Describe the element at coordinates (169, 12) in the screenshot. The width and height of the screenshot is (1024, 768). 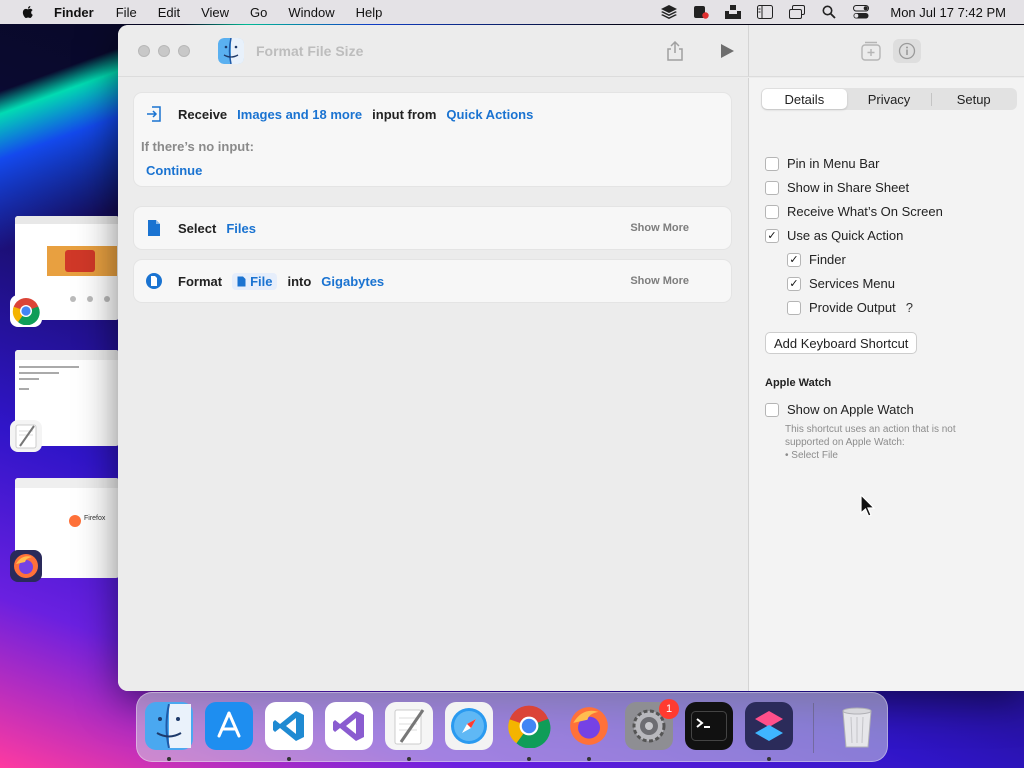
I see `menu-edit: Edit` at that location.